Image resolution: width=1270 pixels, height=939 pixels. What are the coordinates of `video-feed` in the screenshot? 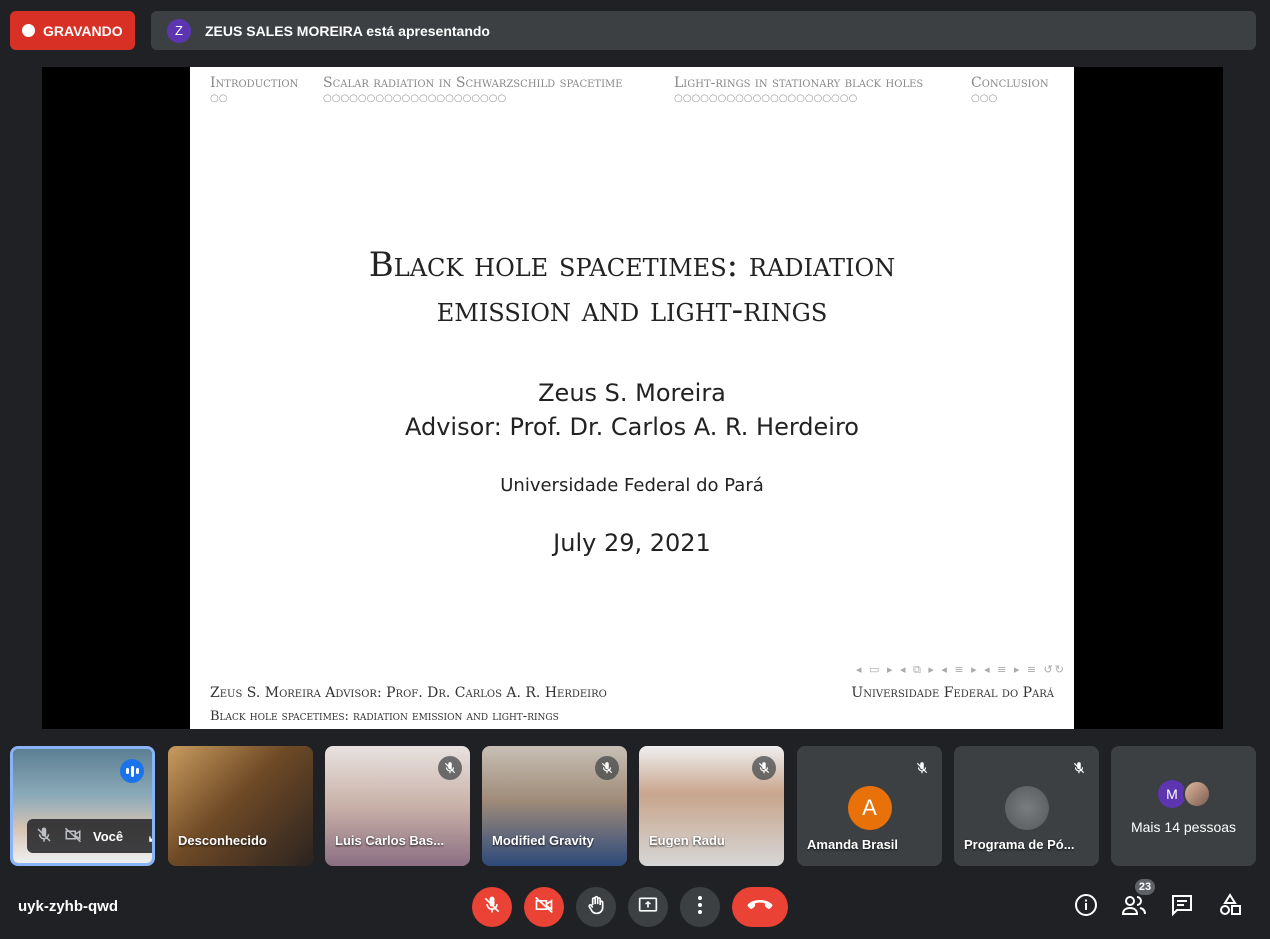 It's located at (240, 806).